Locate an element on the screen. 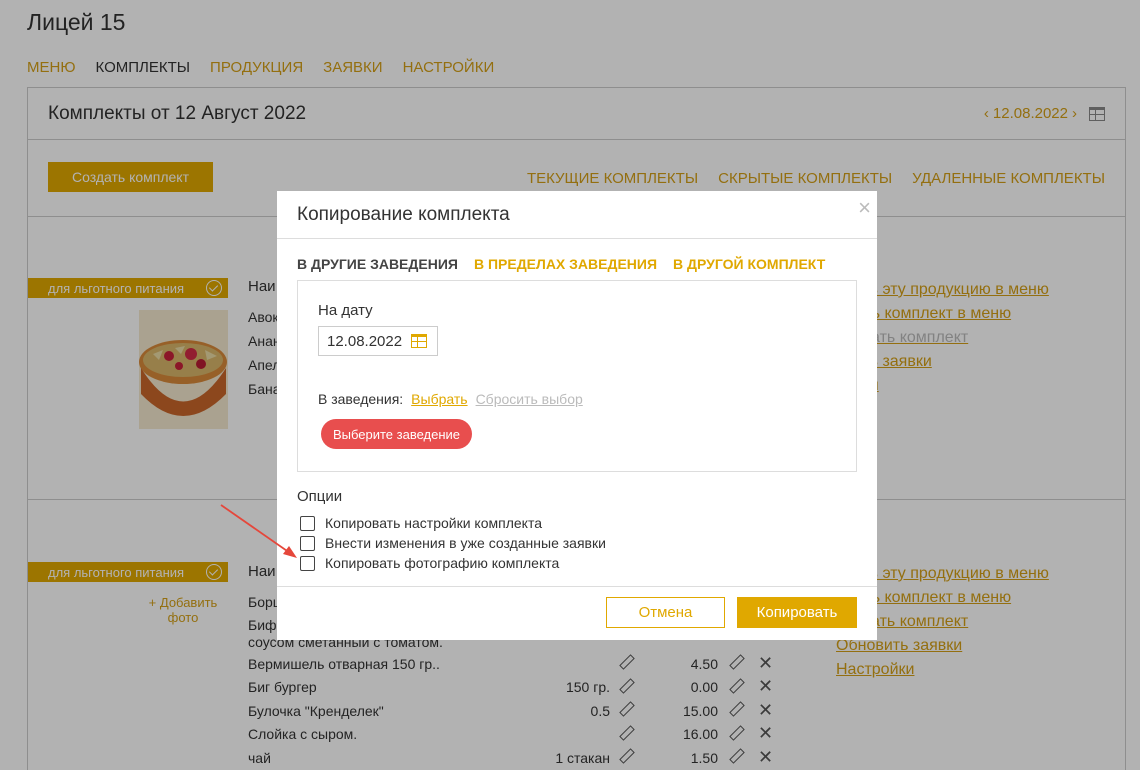  date-field: 12.08.2022 is located at coordinates (378, 341).